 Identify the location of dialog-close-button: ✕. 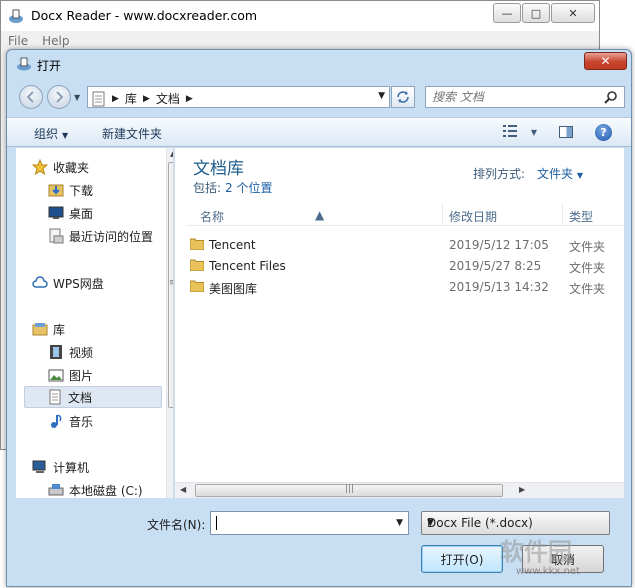
(605, 61).